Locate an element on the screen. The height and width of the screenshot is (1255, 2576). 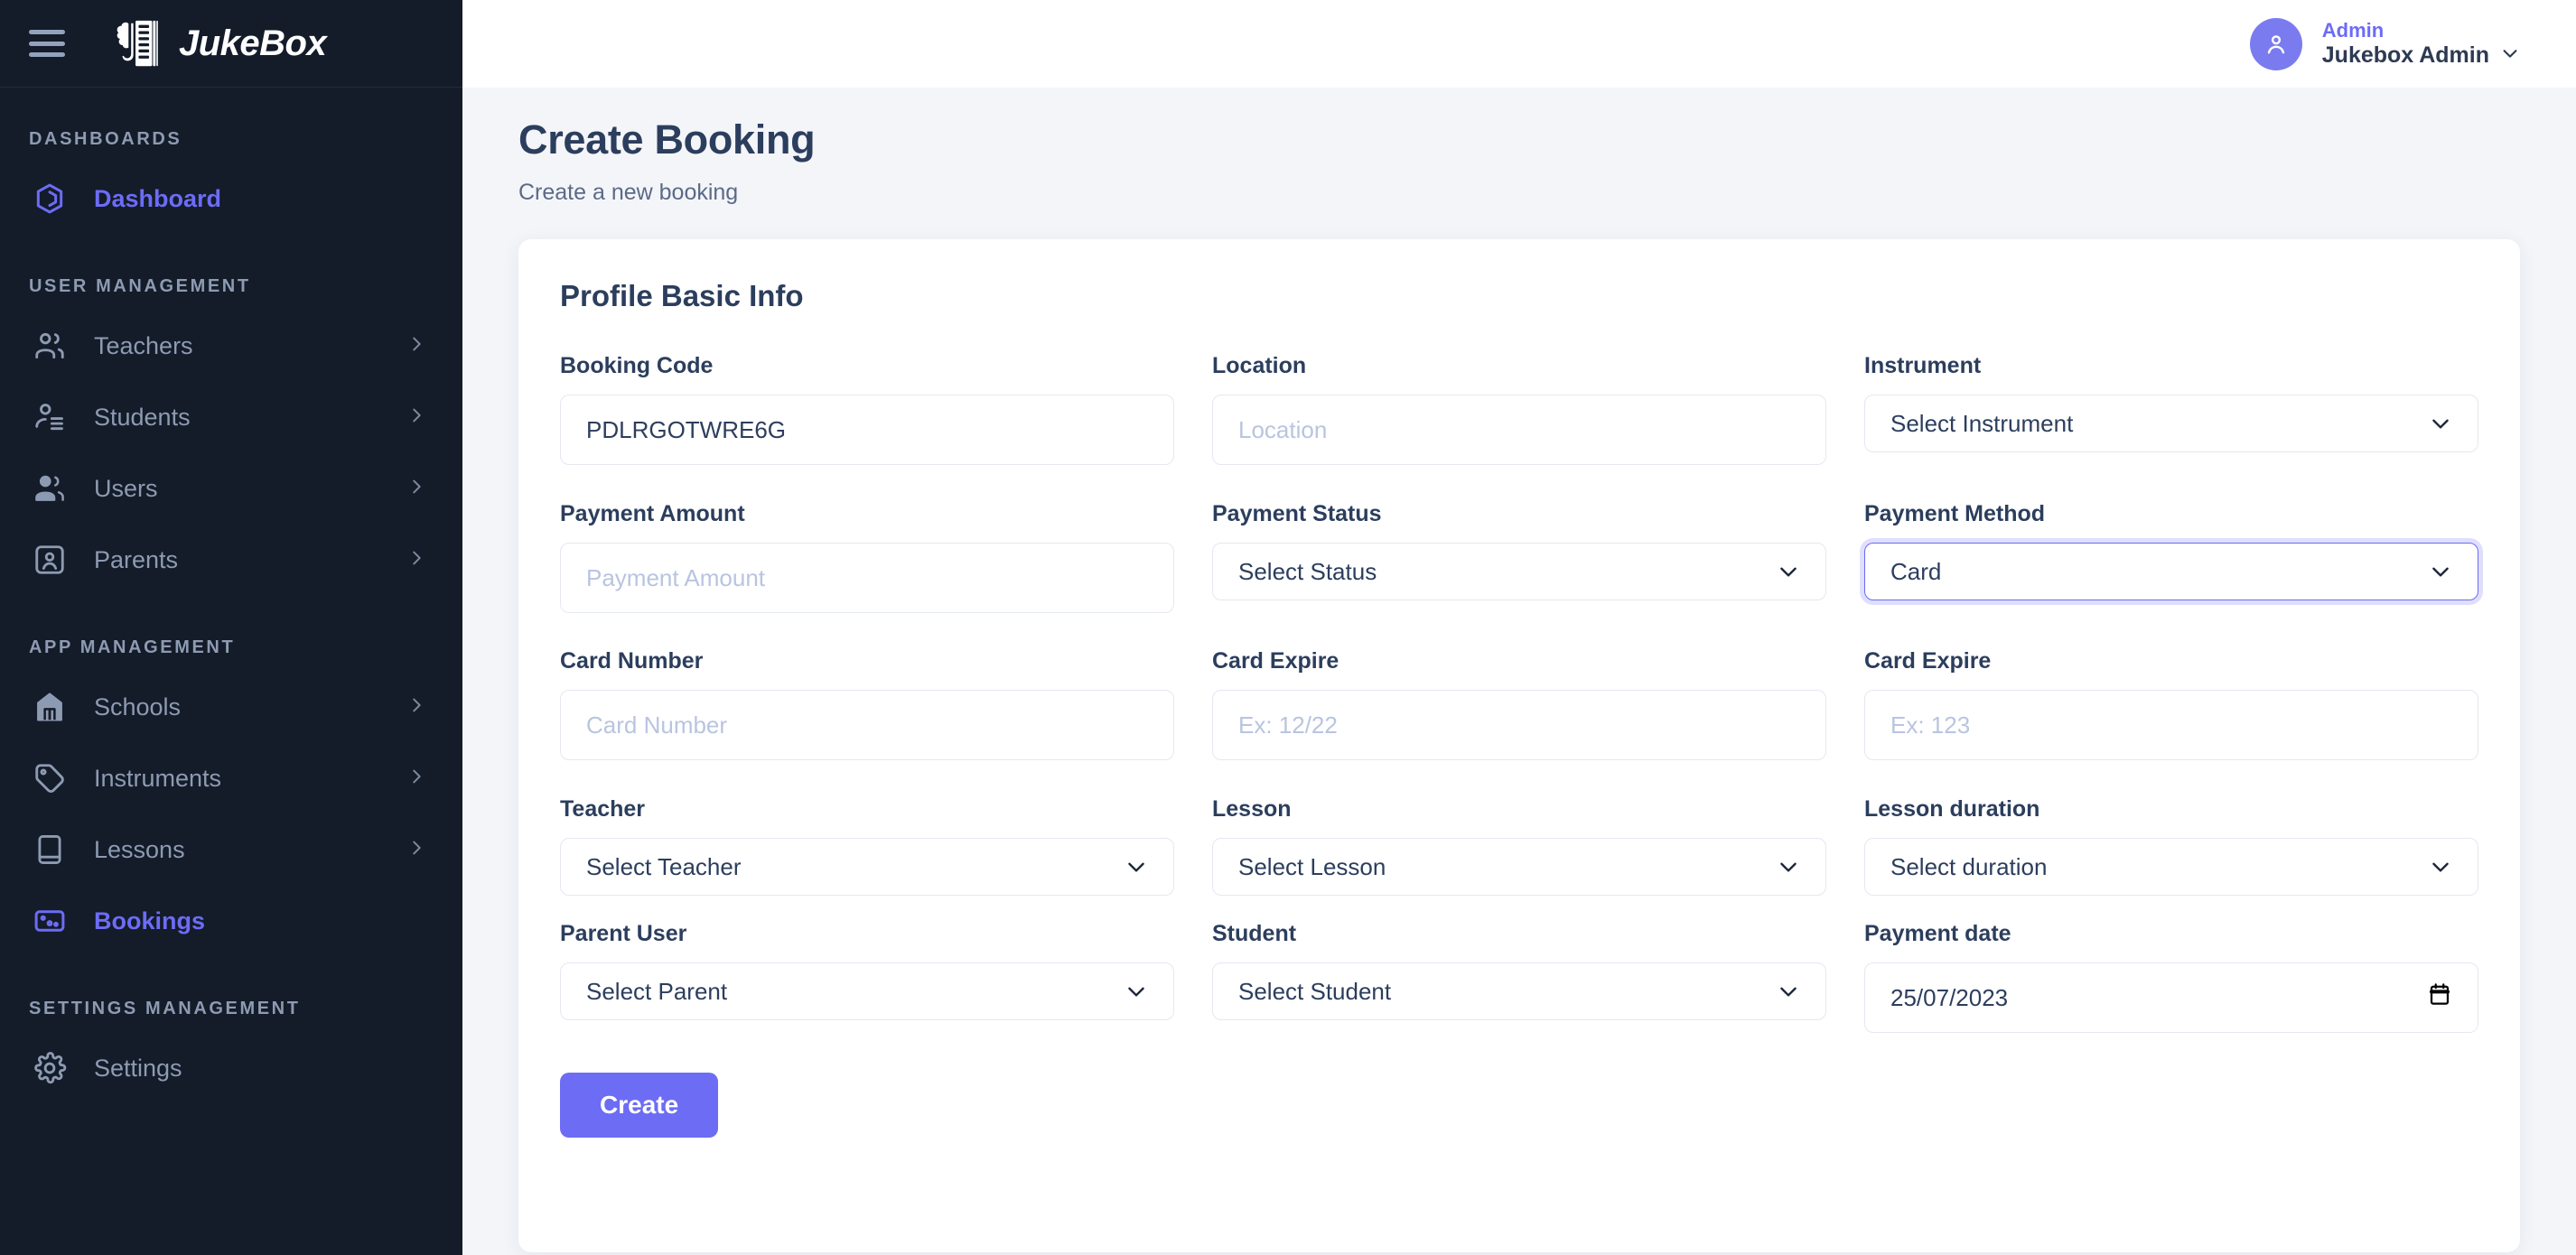
sidebar-item-bookings: Bookings is located at coordinates (231, 921).